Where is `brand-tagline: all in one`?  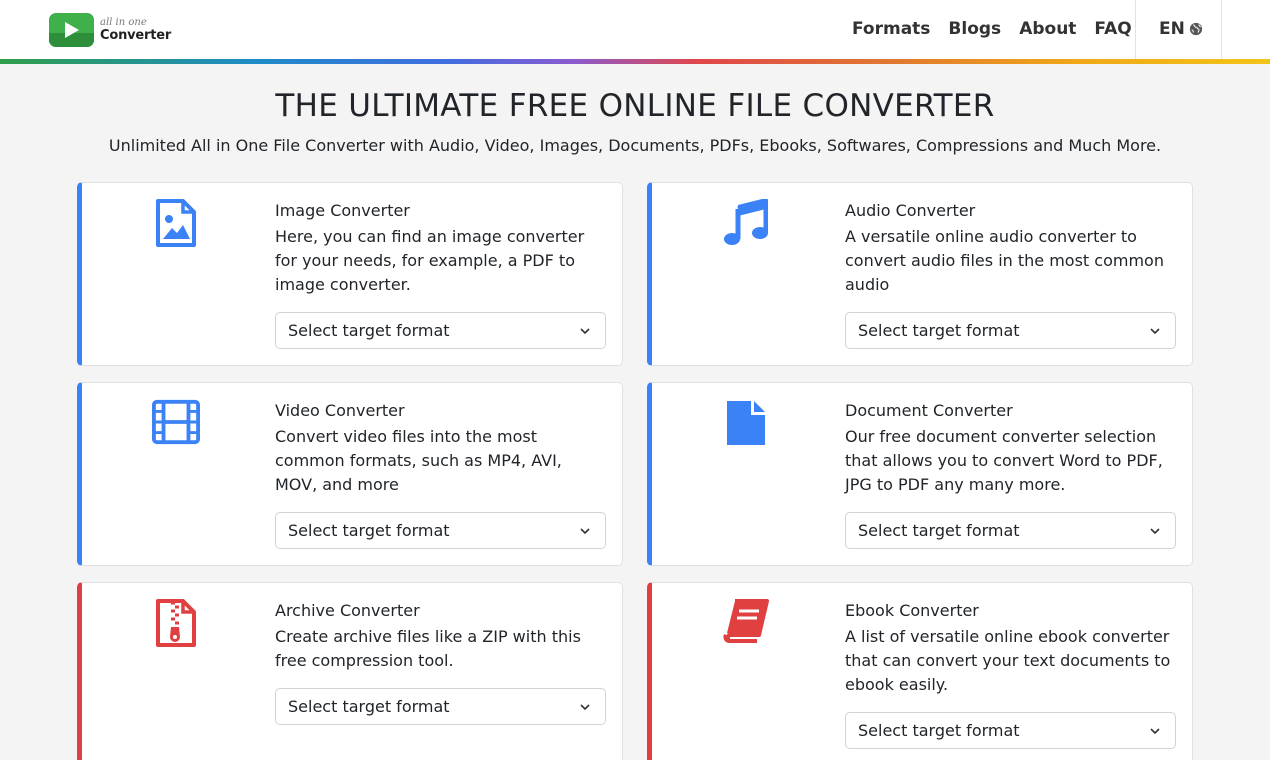
brand-tagline: all in one is located at coordinates (123, 22).